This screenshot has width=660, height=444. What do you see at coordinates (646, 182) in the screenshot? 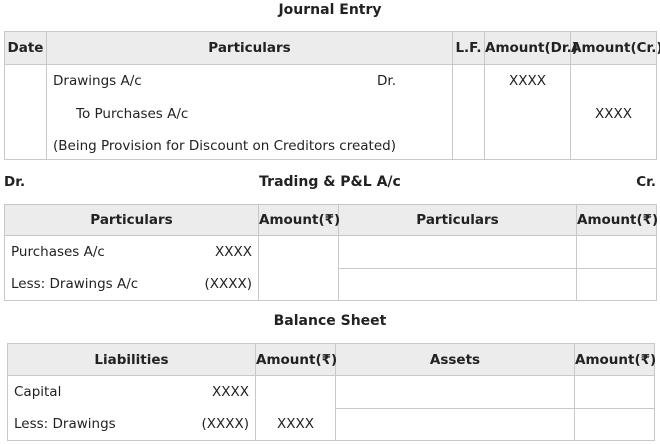
I see `trading-cr-label: Cr.` at bounding box center [646, 182].